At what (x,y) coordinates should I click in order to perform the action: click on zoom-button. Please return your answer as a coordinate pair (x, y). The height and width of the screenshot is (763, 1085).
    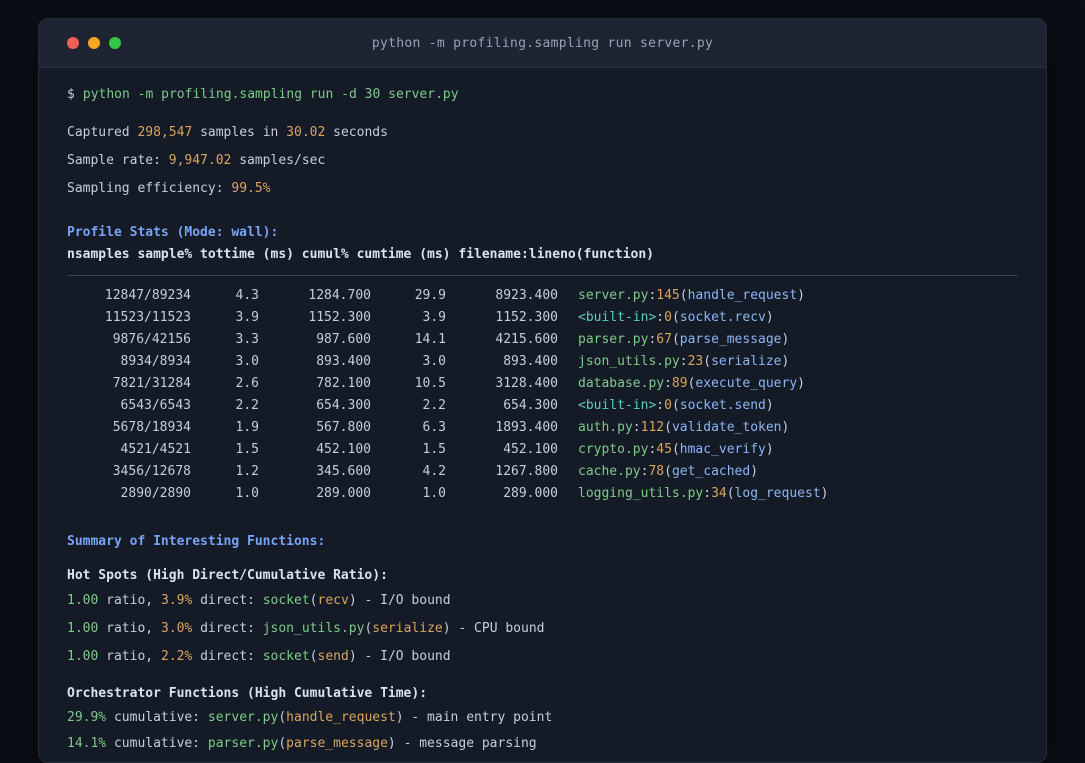
    Looking at the image, I should click on (115, 43).